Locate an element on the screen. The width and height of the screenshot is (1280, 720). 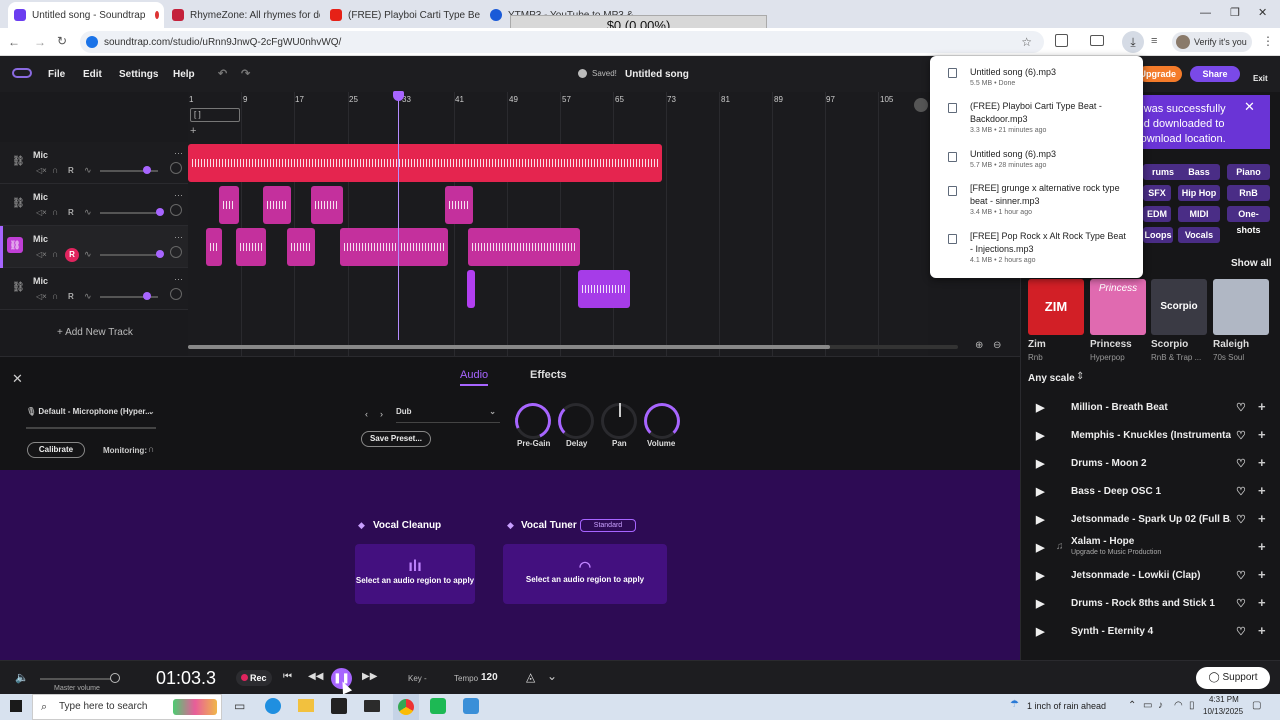
tab-youtube: (FREE) Playboi Carti Type Beat - ✕ is located at coordinates (402, 15).